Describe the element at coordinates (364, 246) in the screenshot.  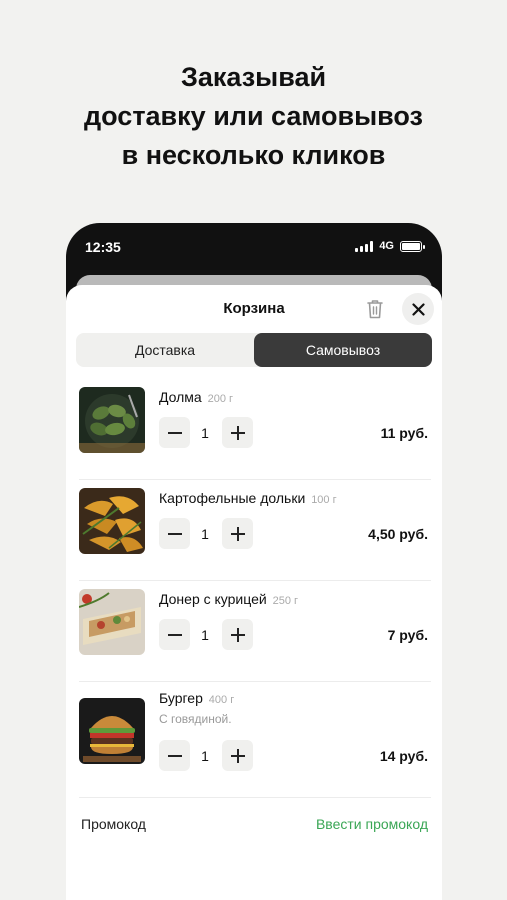
I see `signal-icon` at that location.